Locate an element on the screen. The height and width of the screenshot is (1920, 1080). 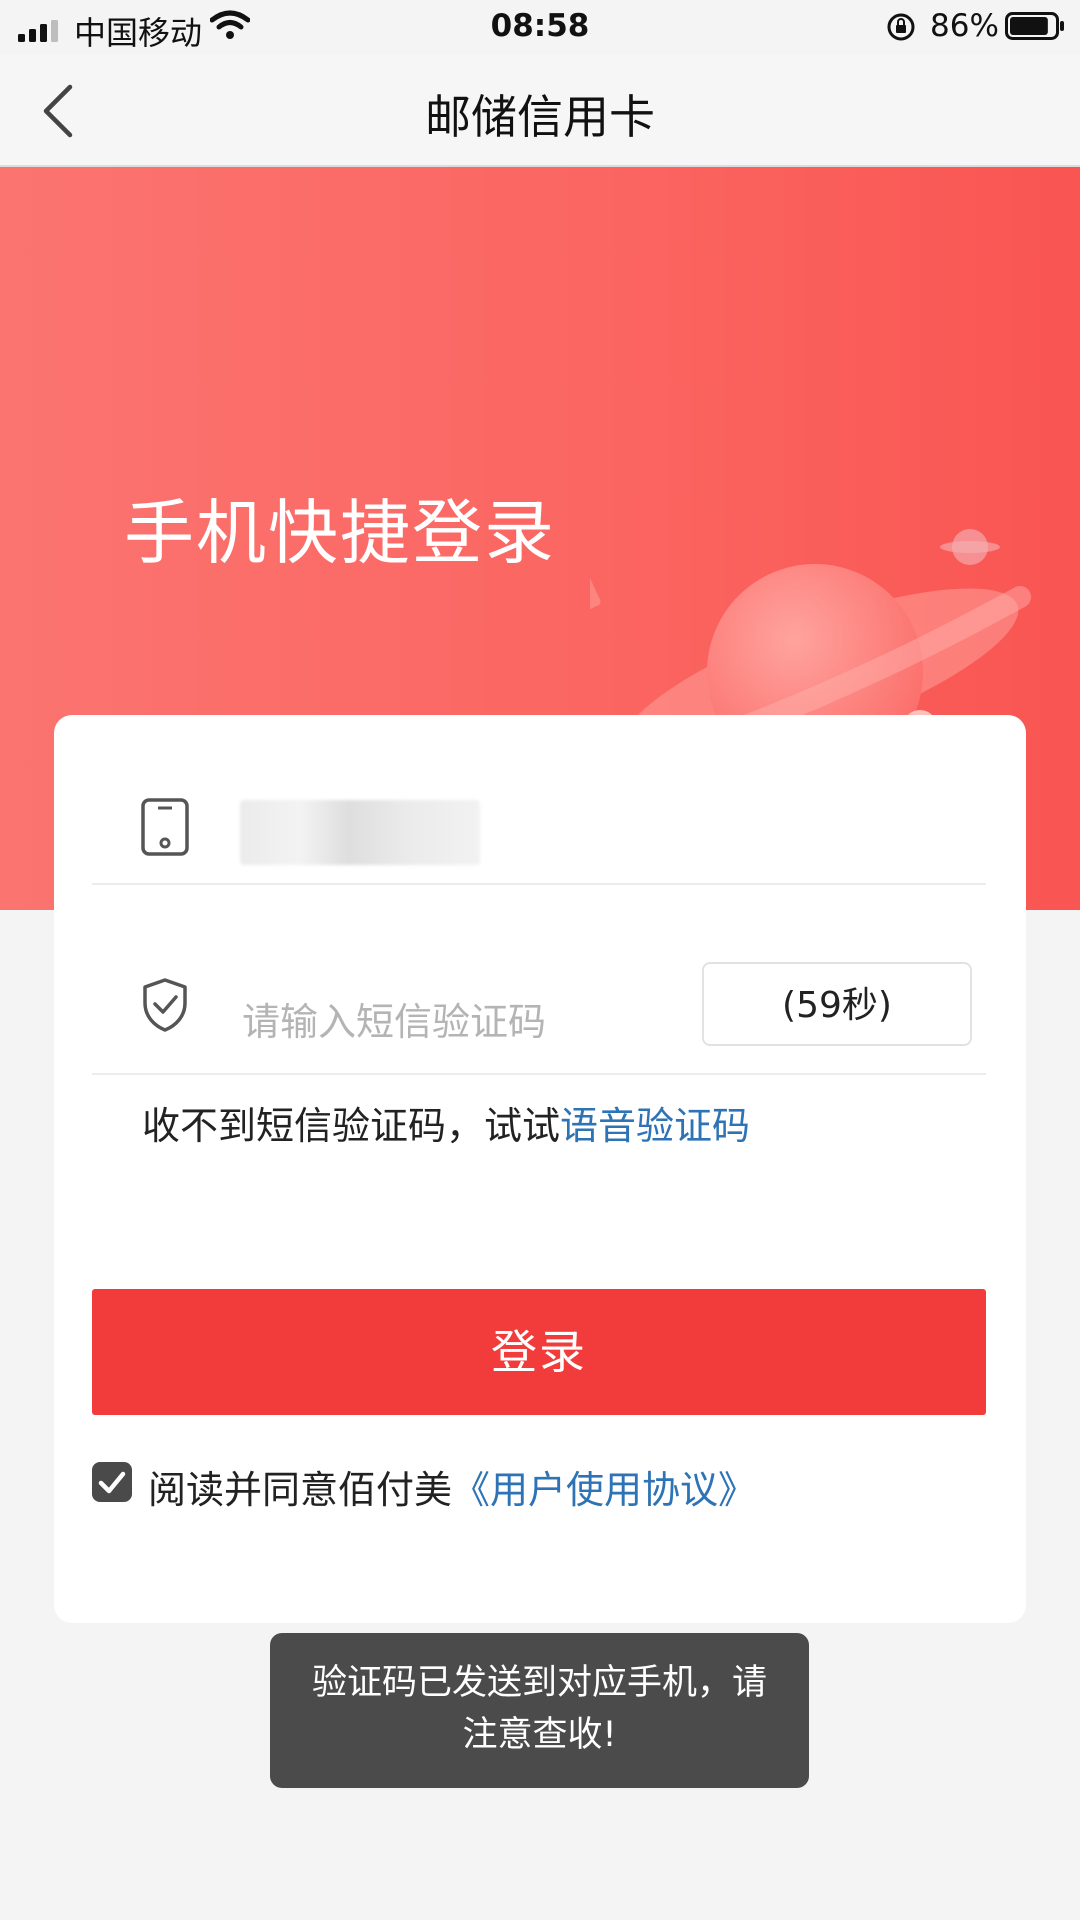
page-title: 邮储信用卡 is located at coordinates (540, 117).